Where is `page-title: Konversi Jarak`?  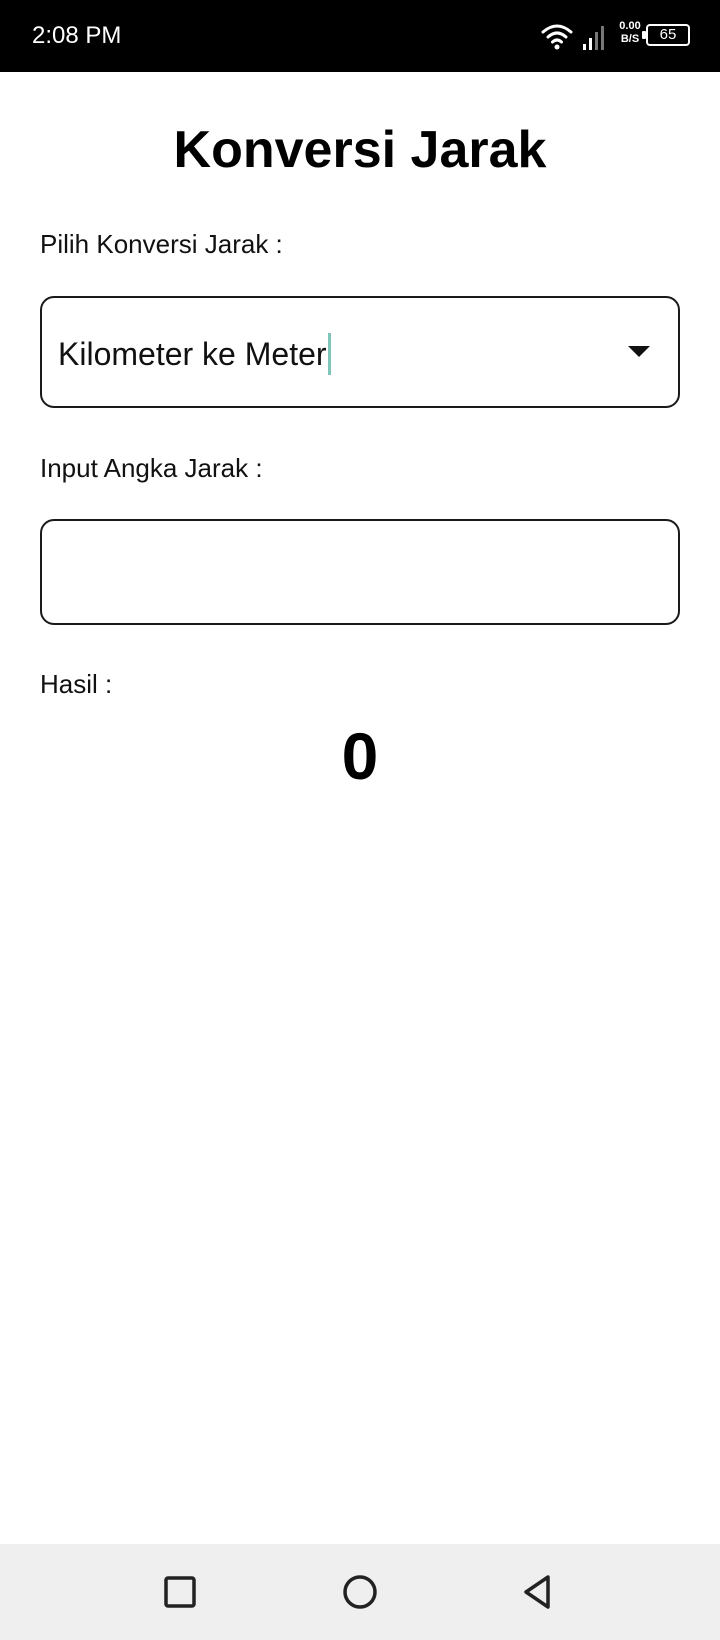
page-title: Konversi Jarak is located at coordinates (360, 150).